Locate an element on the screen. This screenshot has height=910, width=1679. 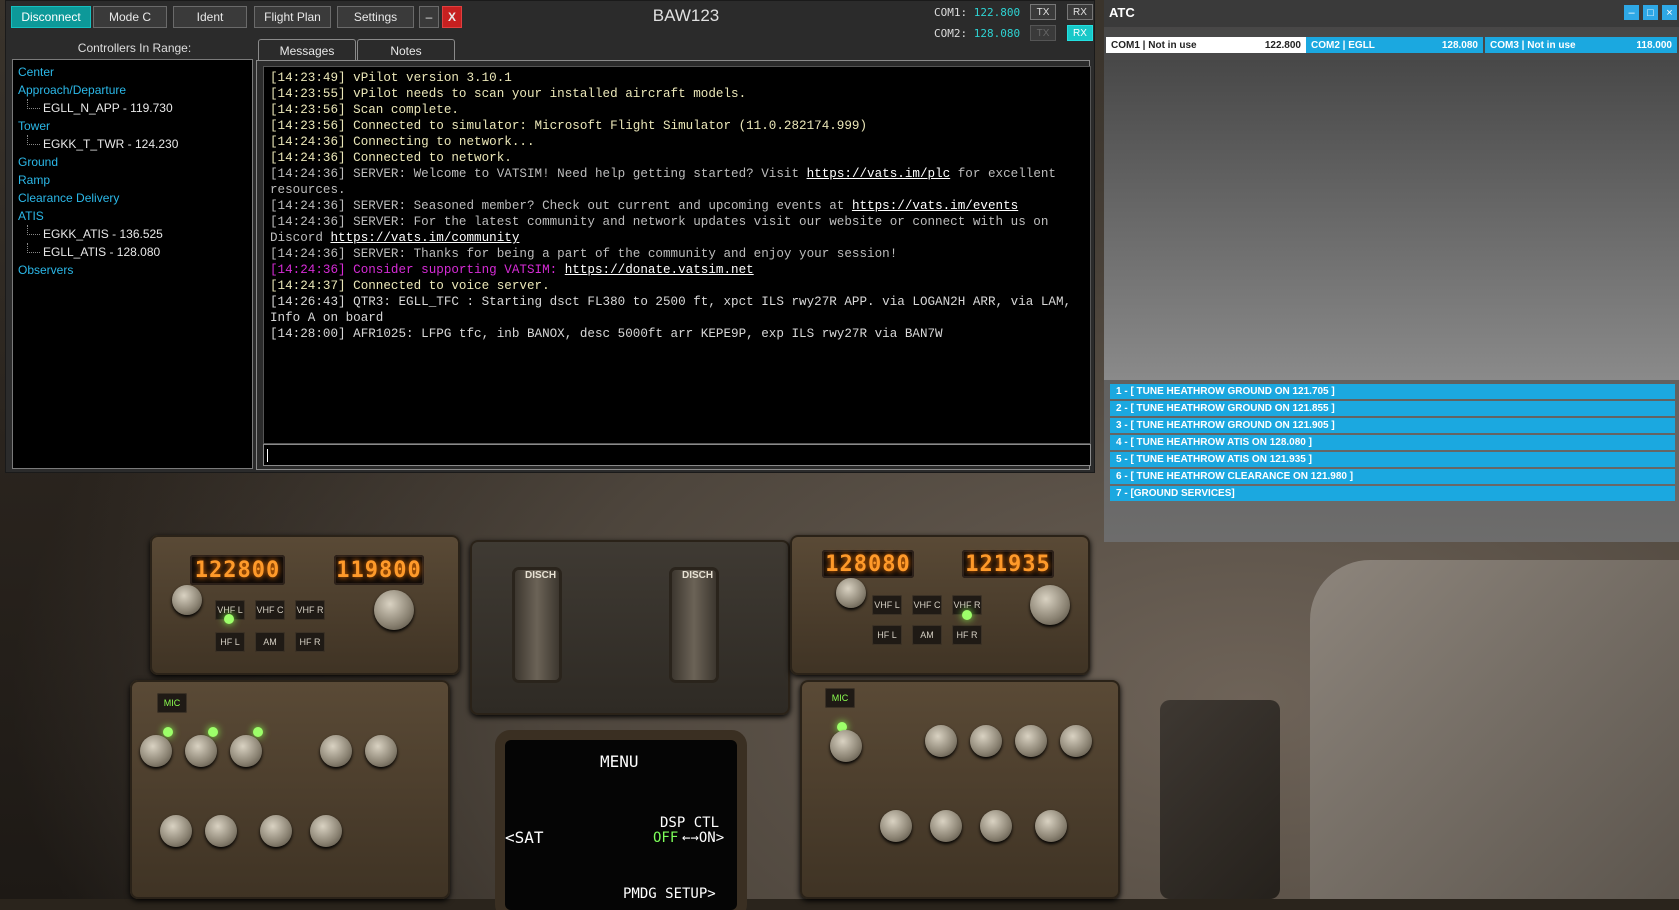
atc-com1-cell: COM1 | Not in use 122.800 is located at coordinates (1206, 45).